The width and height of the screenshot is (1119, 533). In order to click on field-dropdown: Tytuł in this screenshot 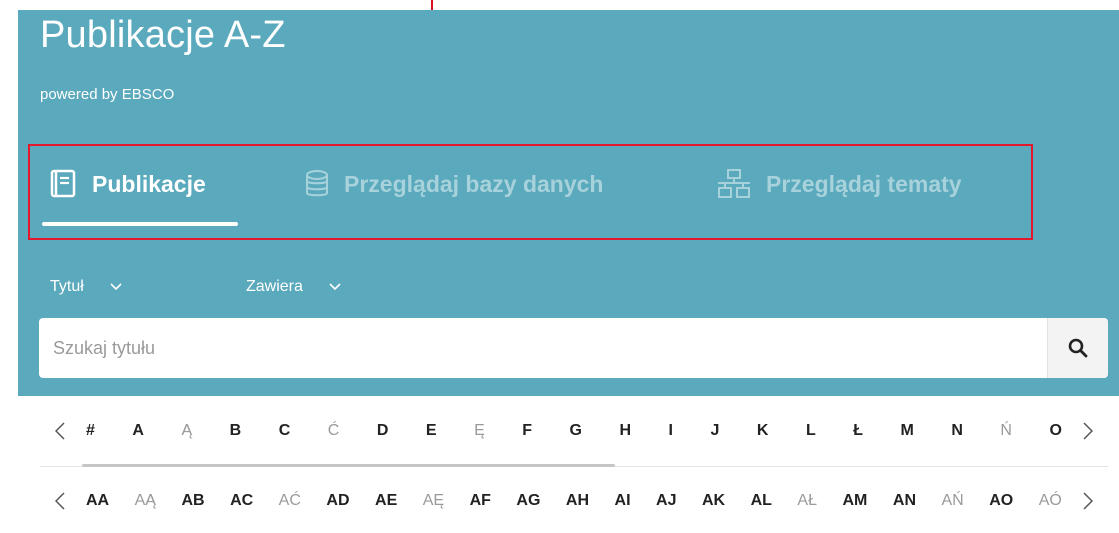, I will do `click(86, 287)`.